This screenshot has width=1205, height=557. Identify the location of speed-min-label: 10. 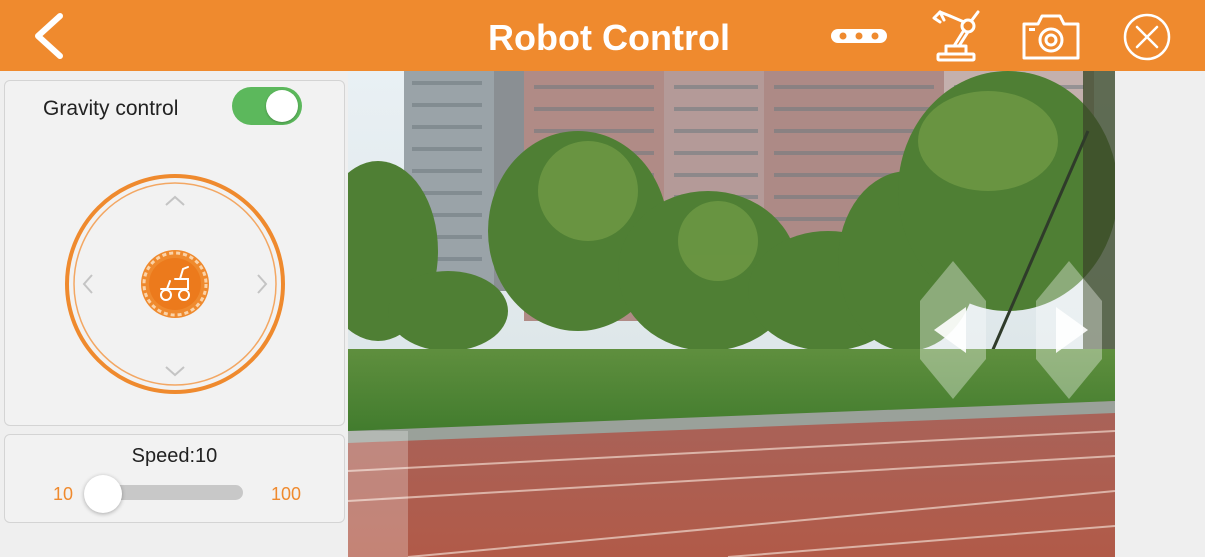
(63, 494).